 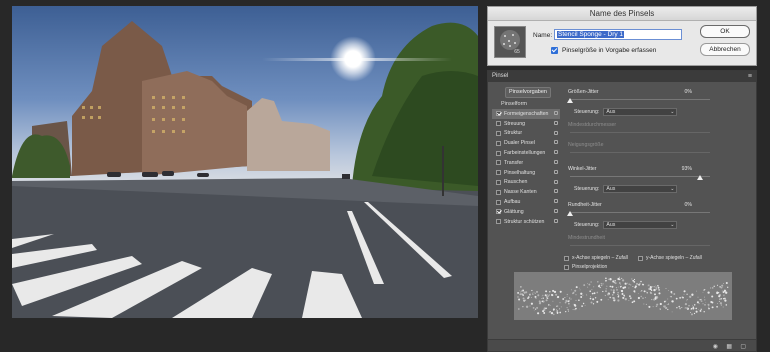 What do you see at coordinates (514, 162) in the screenshot?
I see `brush-setting-label: Transfer` at bounding box center [514, 162].